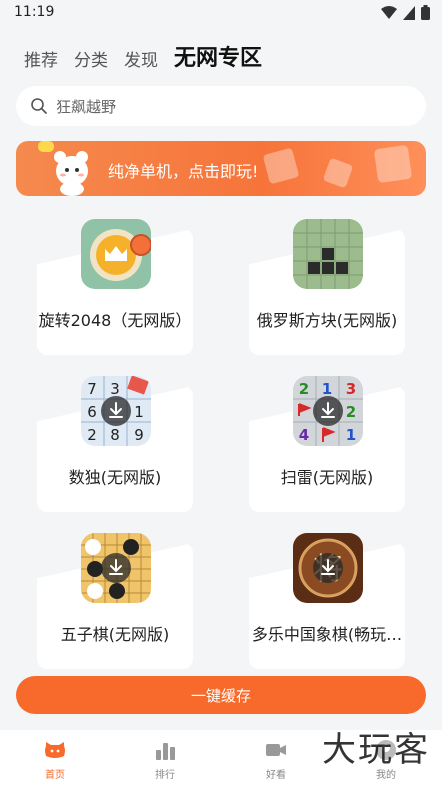  What do you see at coordinates (351, 435) in the screenshot?
I see `mine-digit: 1` at bounding box center [351, 435].